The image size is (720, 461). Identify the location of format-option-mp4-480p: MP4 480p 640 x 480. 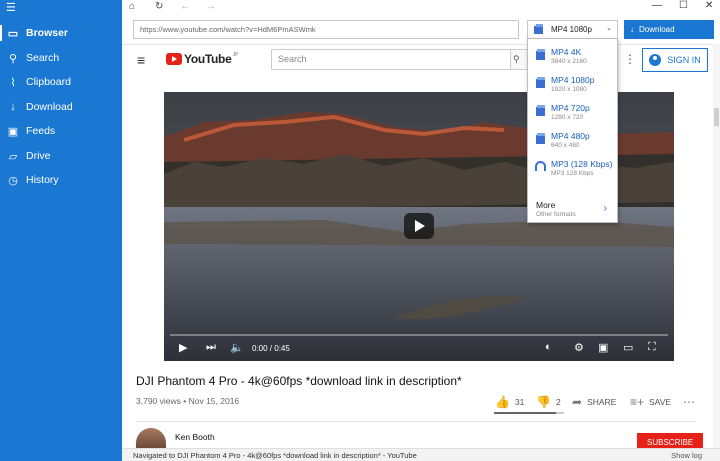
(572, 141).